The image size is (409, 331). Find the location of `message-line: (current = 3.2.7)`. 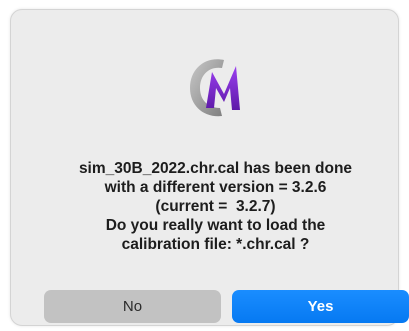

message-line: (current = 3.2.7) is located at coordinates (215, 206).